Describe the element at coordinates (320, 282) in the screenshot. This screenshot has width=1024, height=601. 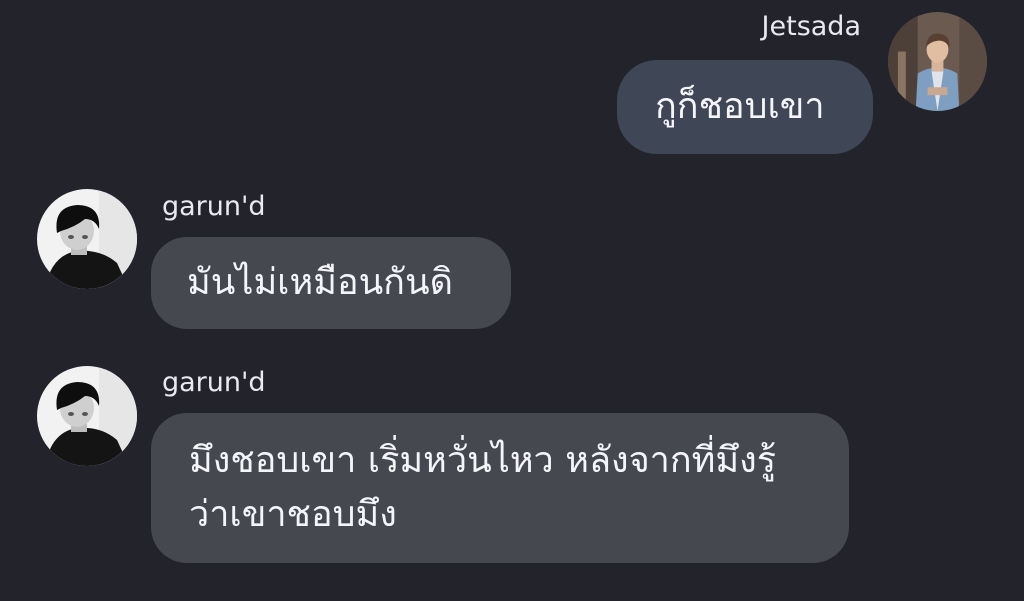
I see `message-text: มันไม่เหมือนกันดิ` at that location.